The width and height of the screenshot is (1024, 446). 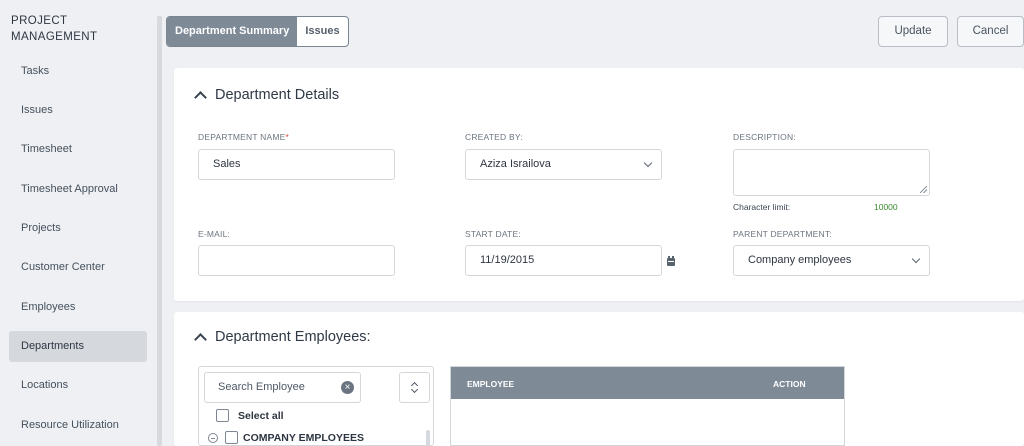 I want to click on required-mark: *, so click(x=287, y=137).